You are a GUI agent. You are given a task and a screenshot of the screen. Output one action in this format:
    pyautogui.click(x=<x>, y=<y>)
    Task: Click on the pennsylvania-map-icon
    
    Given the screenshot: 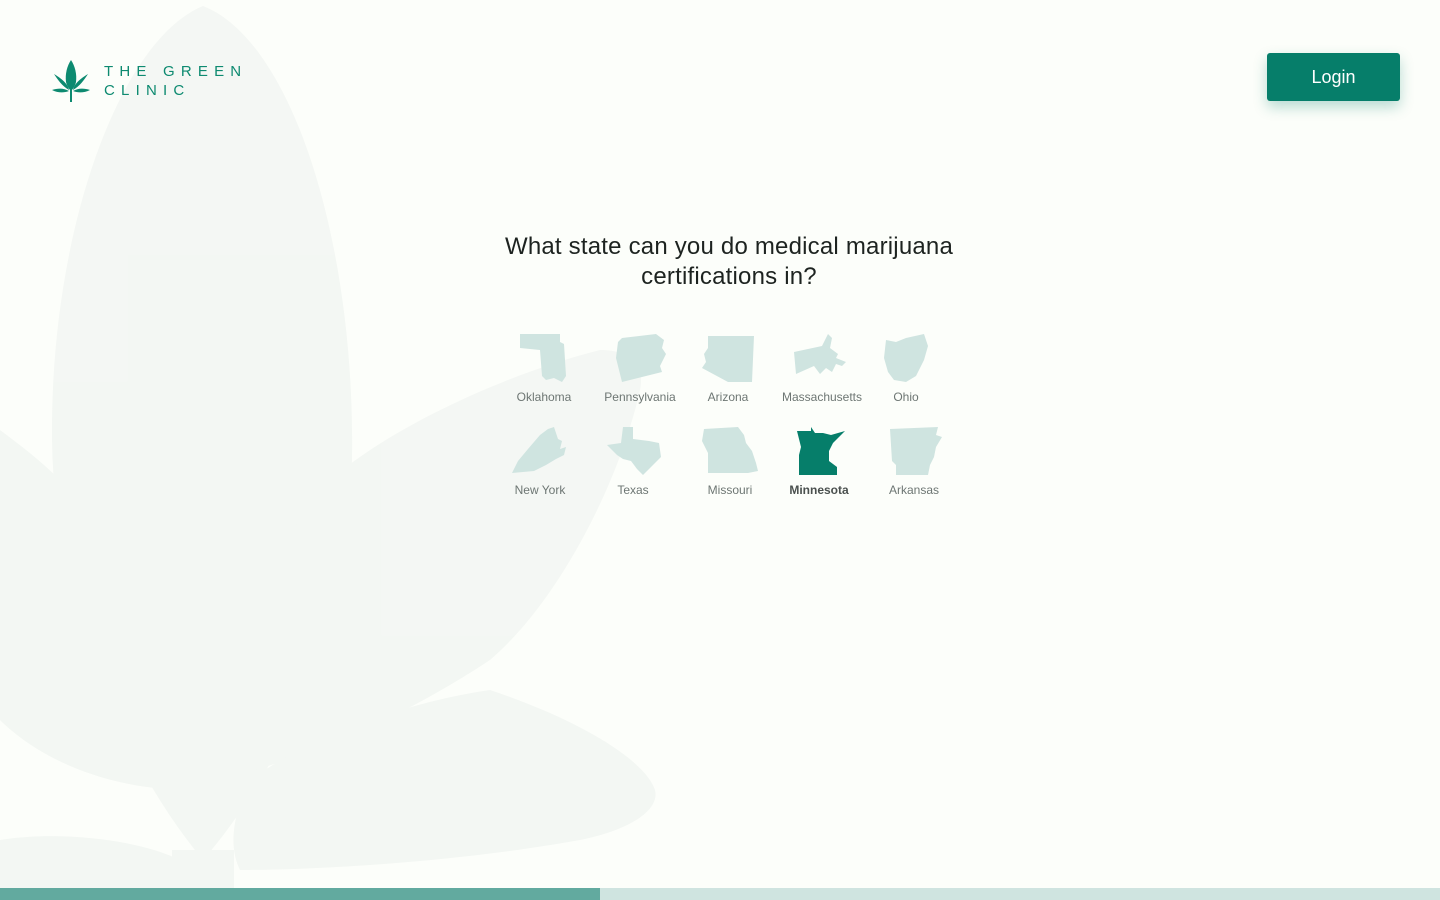 What is the action you would take?
    pyautogui.click(x=641, y=358)
    